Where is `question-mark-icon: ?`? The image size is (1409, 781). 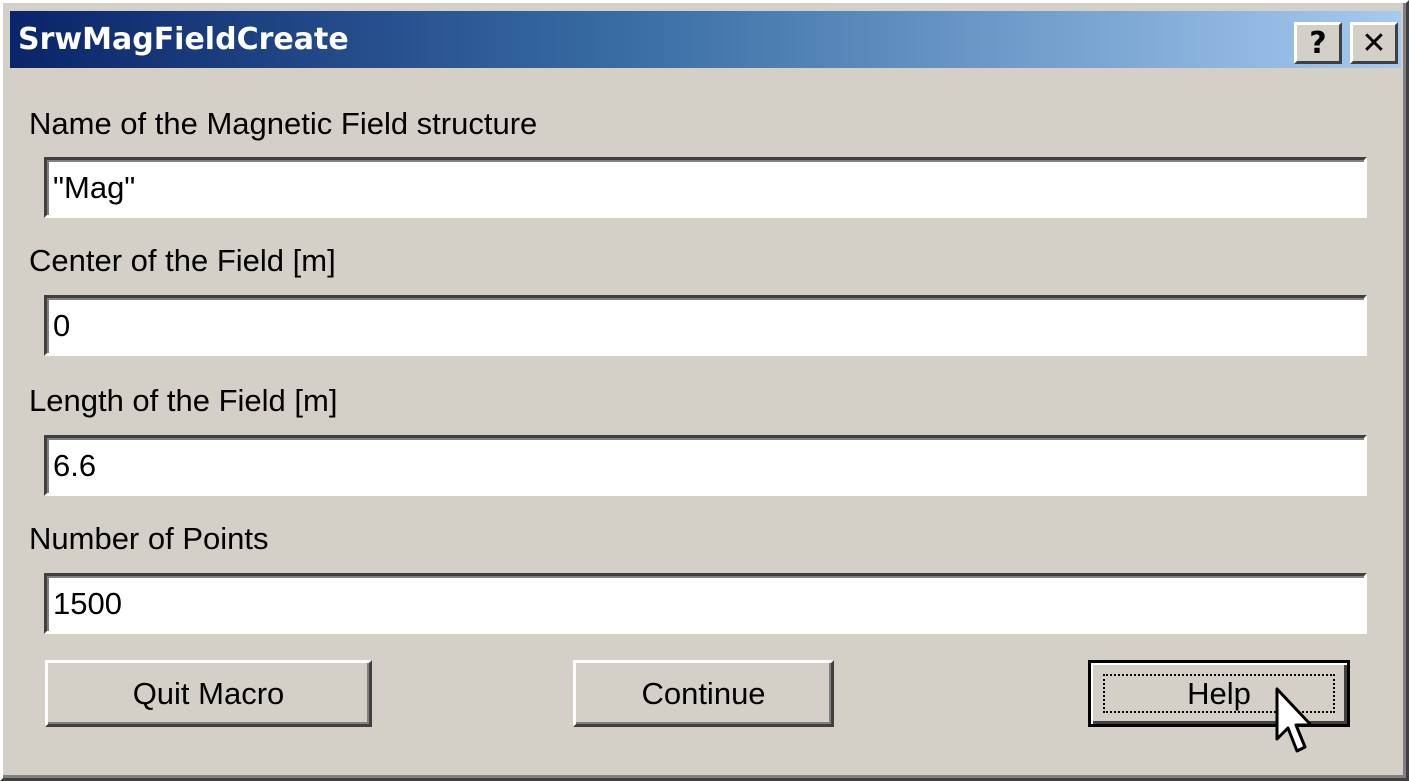
question-mark-icon: ? is located at coordinates (1318, 43).